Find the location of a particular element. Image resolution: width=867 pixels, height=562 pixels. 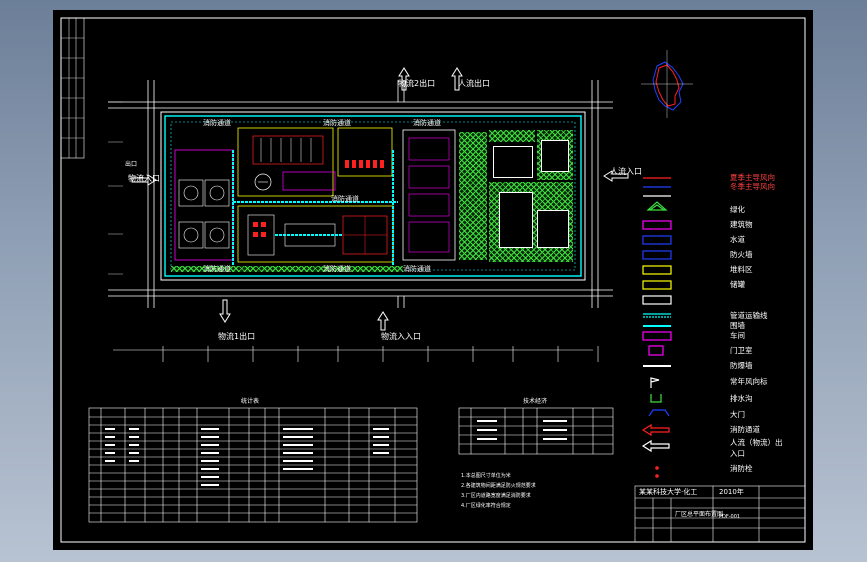

note-line-4: 4.厂区绿化率符合规定 is located at coordinates (486, 506).